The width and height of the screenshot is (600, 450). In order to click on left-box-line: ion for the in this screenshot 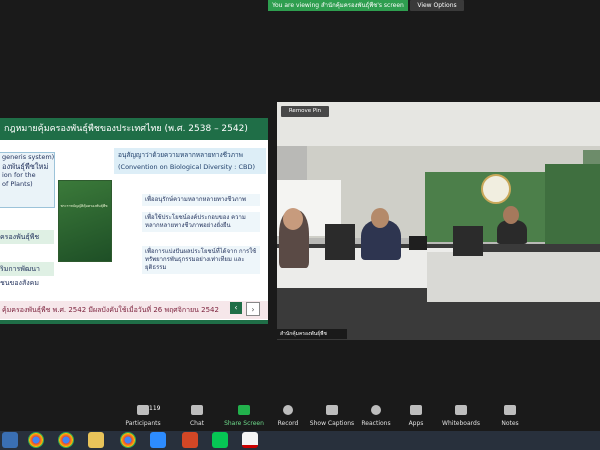, I will do `click(19, 175)`.